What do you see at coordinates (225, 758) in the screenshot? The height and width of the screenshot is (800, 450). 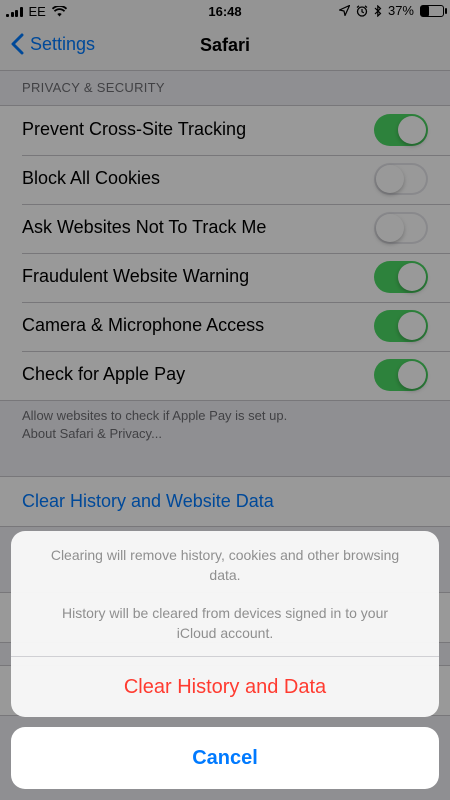 I see `cancel-button: Cancel` at bounding box center [225, 758].